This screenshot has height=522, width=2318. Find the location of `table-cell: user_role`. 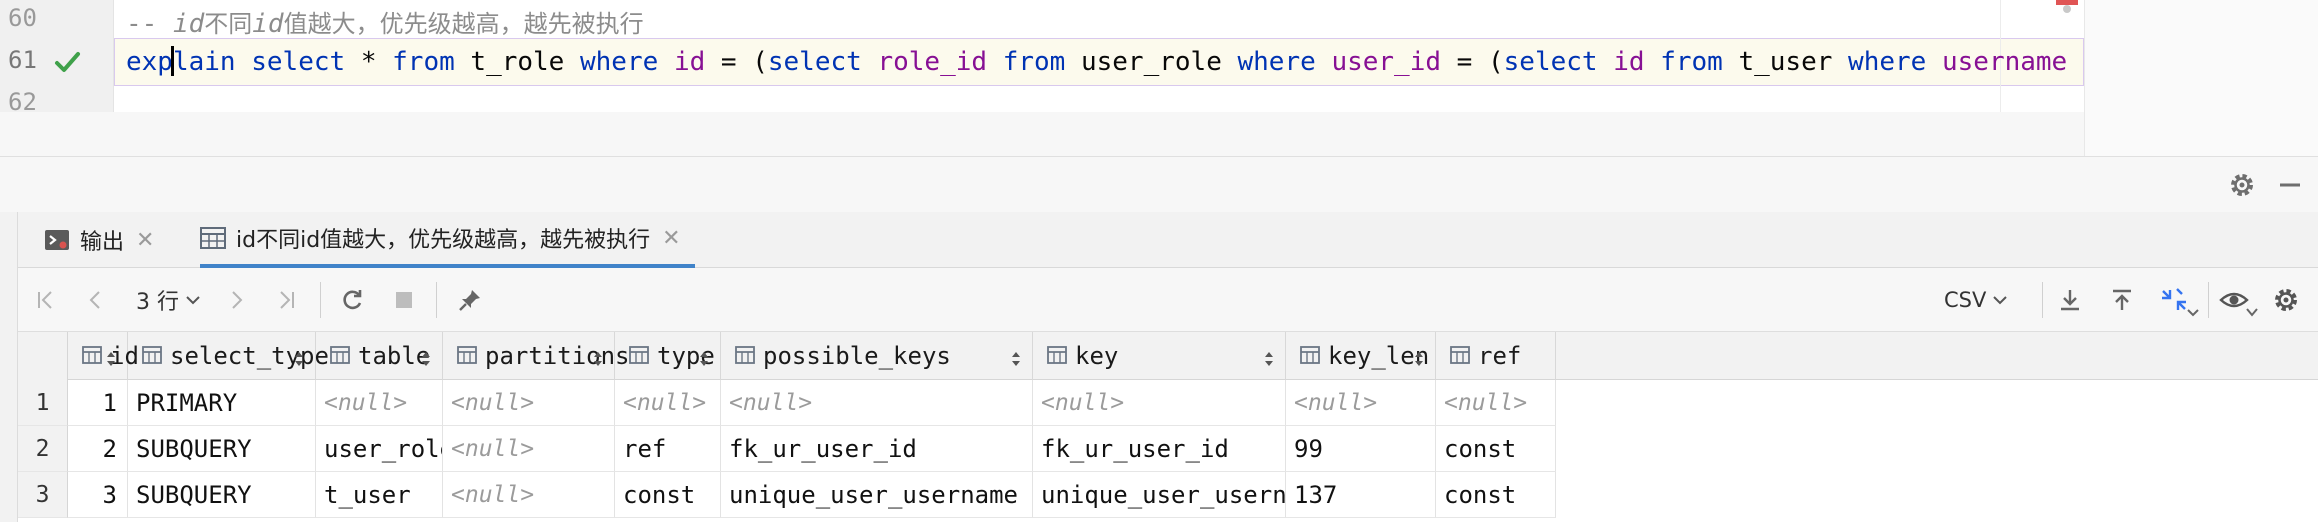

table-cell: user_role is located at coordinates (379, 449).